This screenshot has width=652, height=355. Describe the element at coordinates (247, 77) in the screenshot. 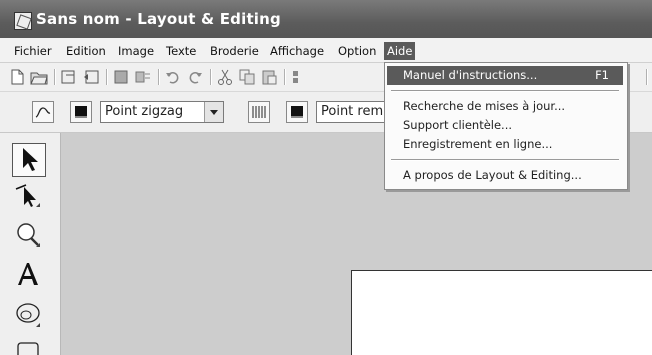

I see `copy-icon` at that location.